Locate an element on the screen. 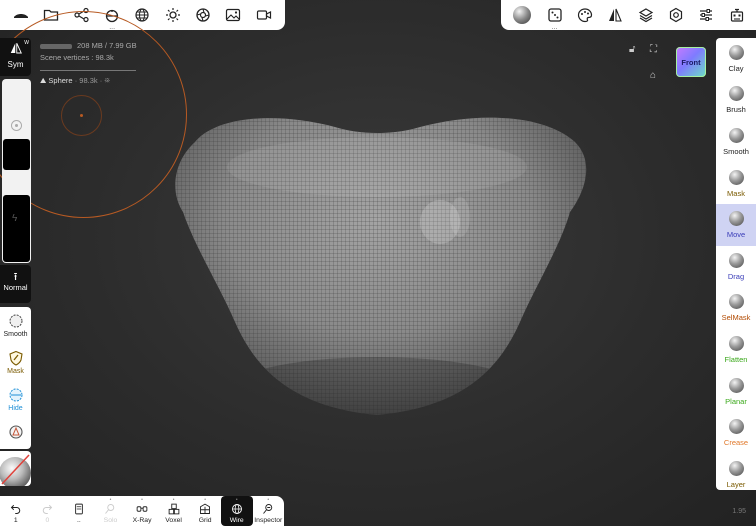 This screenshot has height=526, width=756. grid-button: • Grid is located at coordinates (205, 511).